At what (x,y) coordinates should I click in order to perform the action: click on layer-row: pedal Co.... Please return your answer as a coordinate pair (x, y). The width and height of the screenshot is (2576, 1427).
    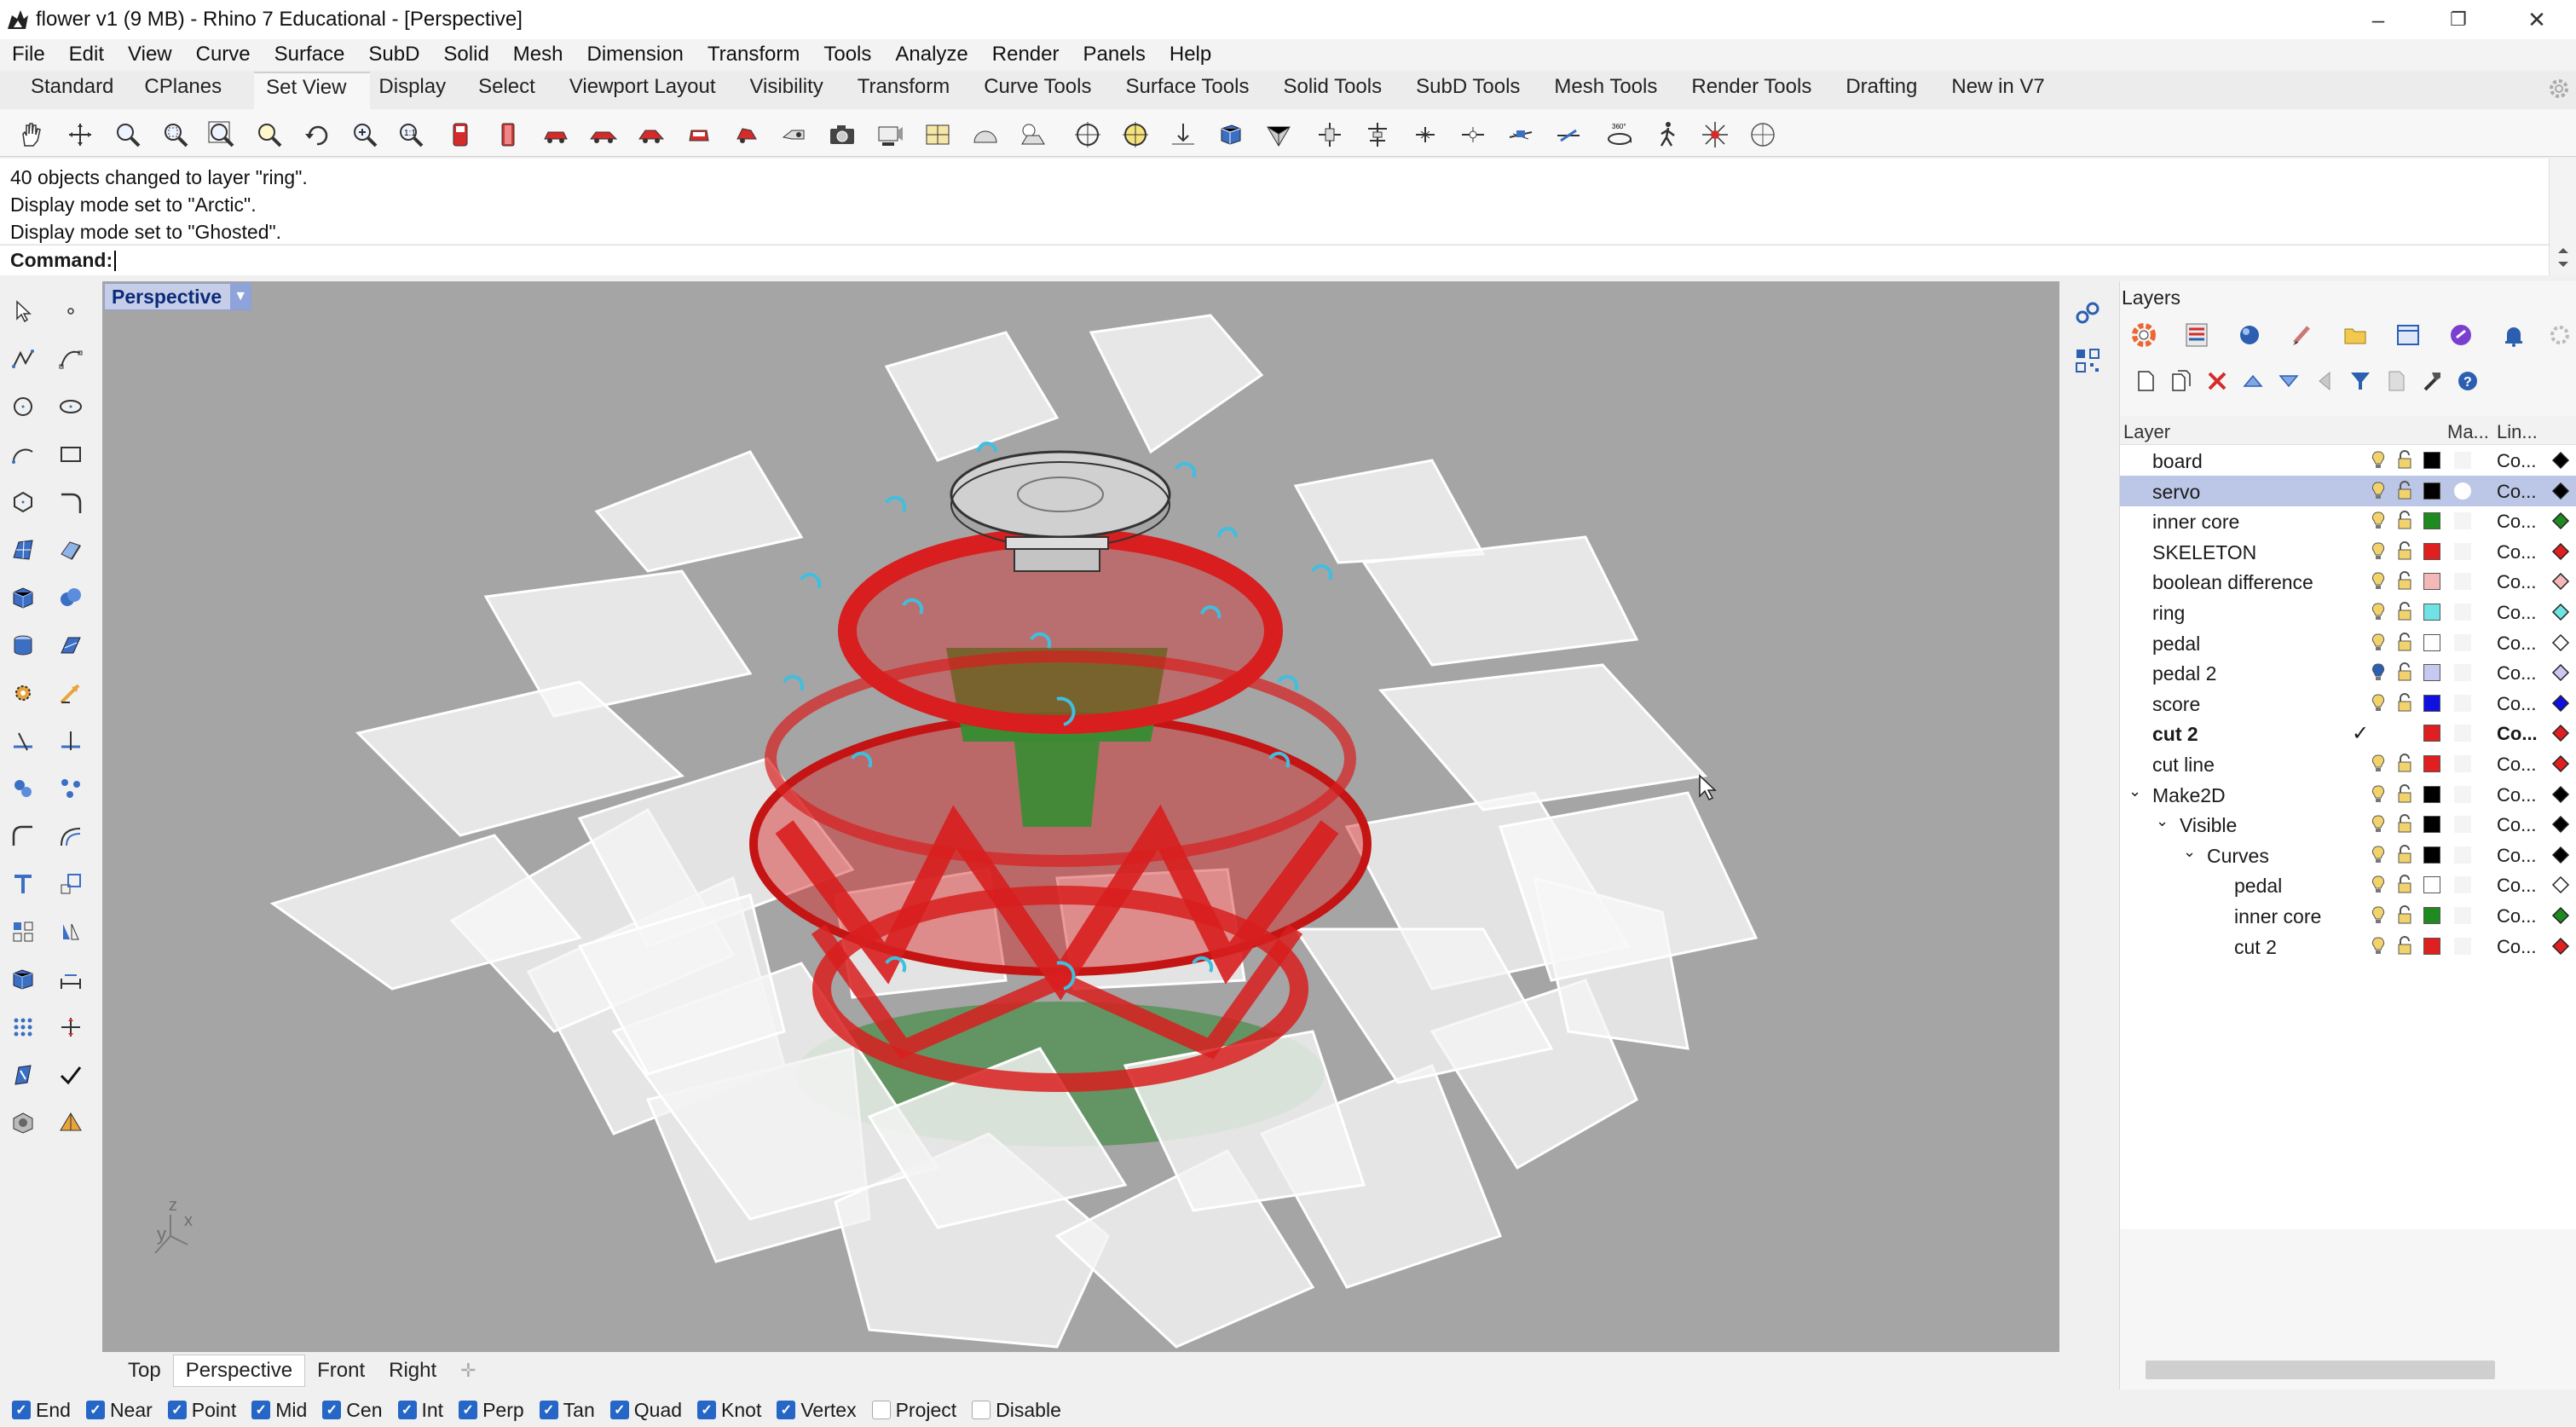
    Looking at the image, I should click on (2348, 642).